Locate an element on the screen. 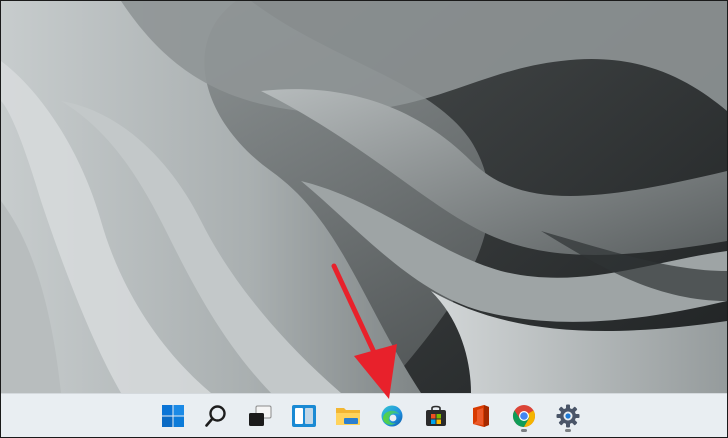 The image size is (728, 438). widgets-button is located at coordinates (304, 416).